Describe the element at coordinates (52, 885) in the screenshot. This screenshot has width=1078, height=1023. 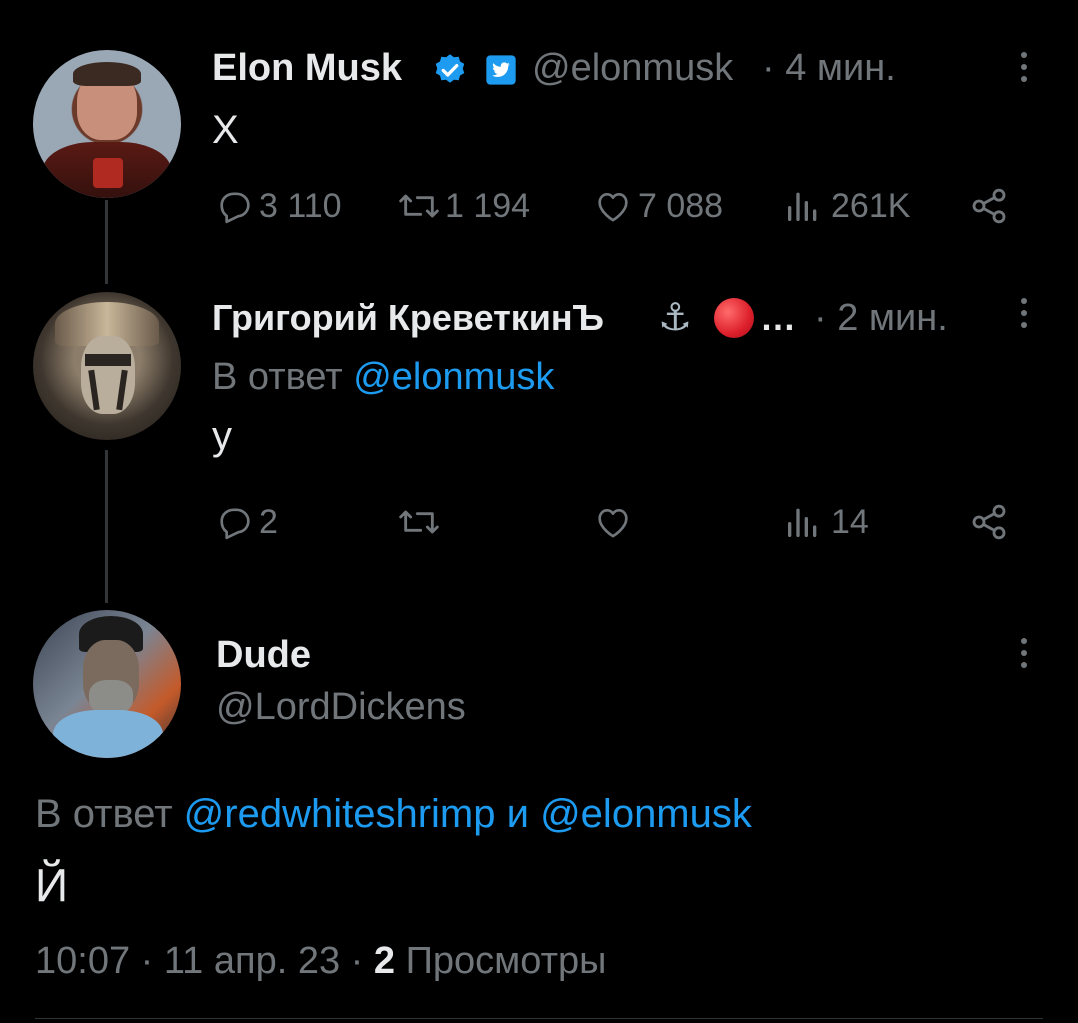
I see `tweet-text-dude: Й` at that location.